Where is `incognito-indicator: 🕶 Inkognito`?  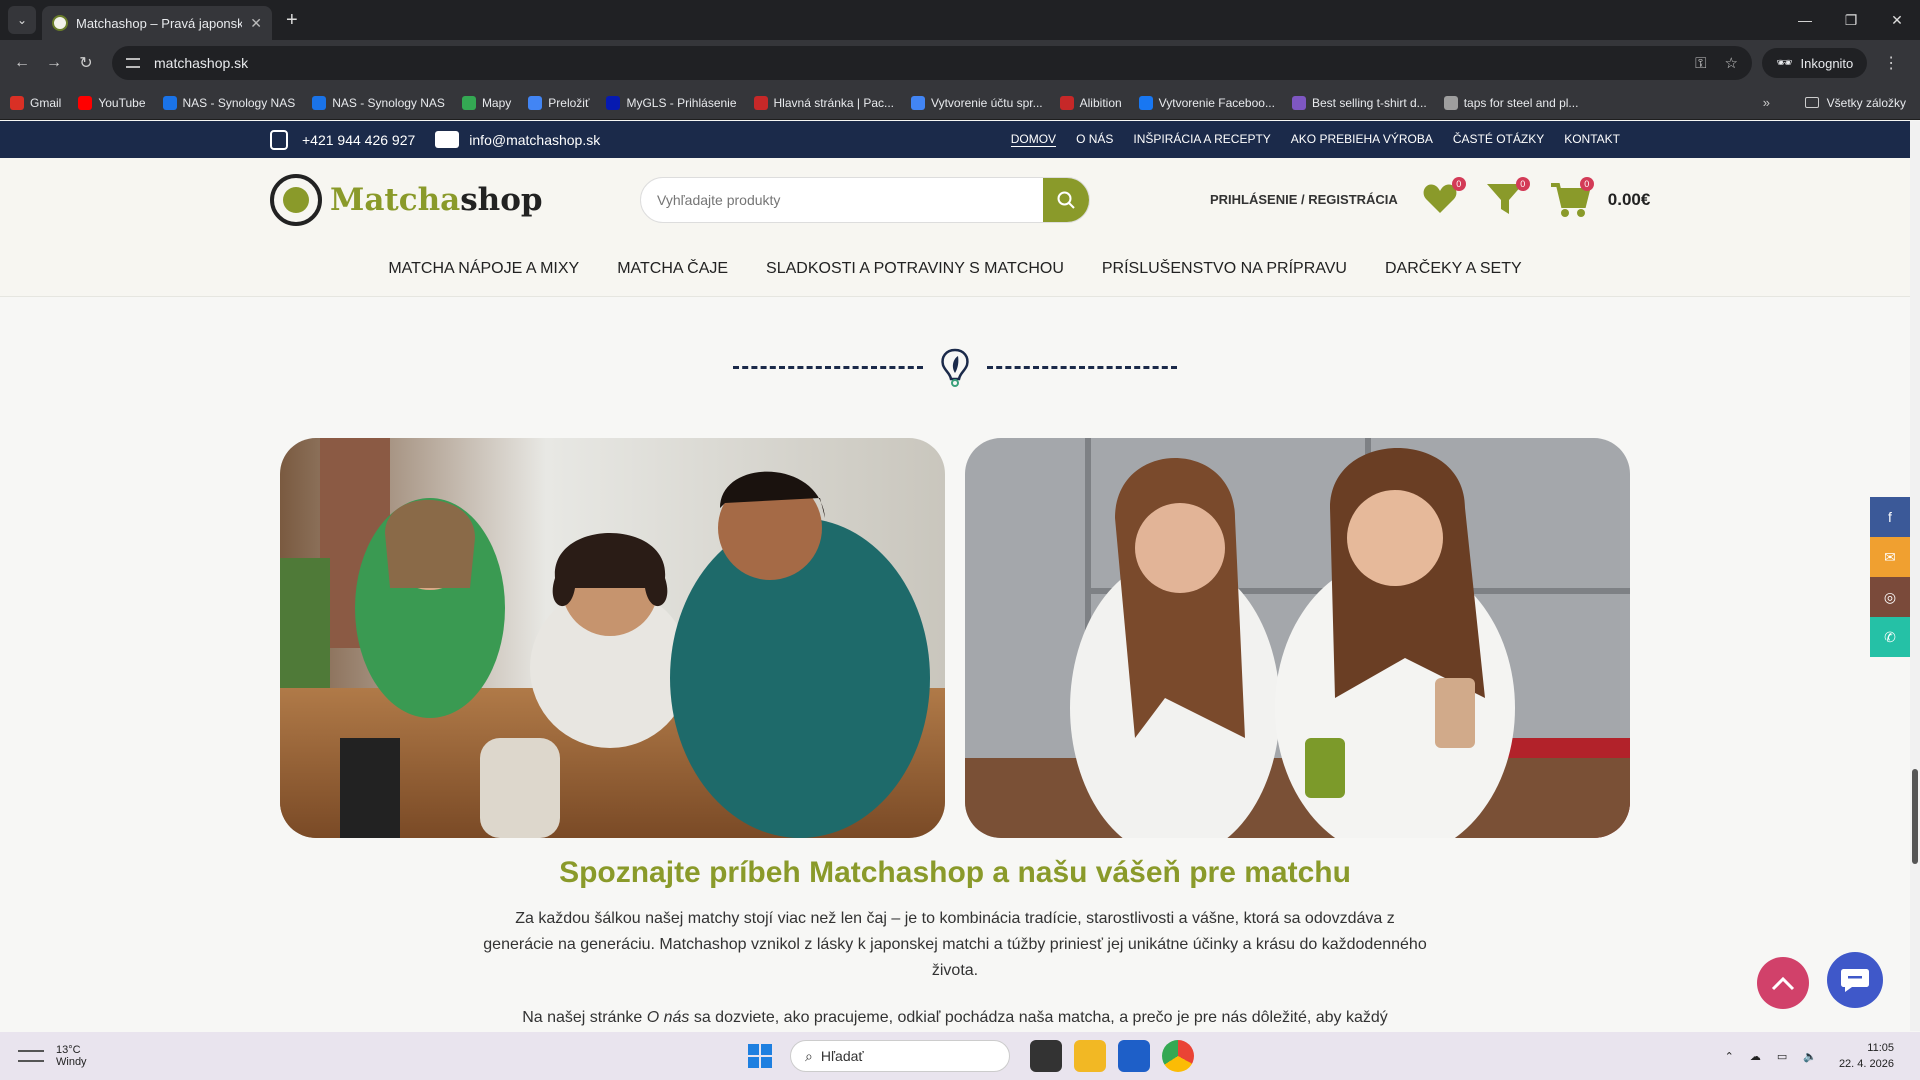
incognito-indicator: 🕶 Inkognito is located at coordinates (1815, 63).